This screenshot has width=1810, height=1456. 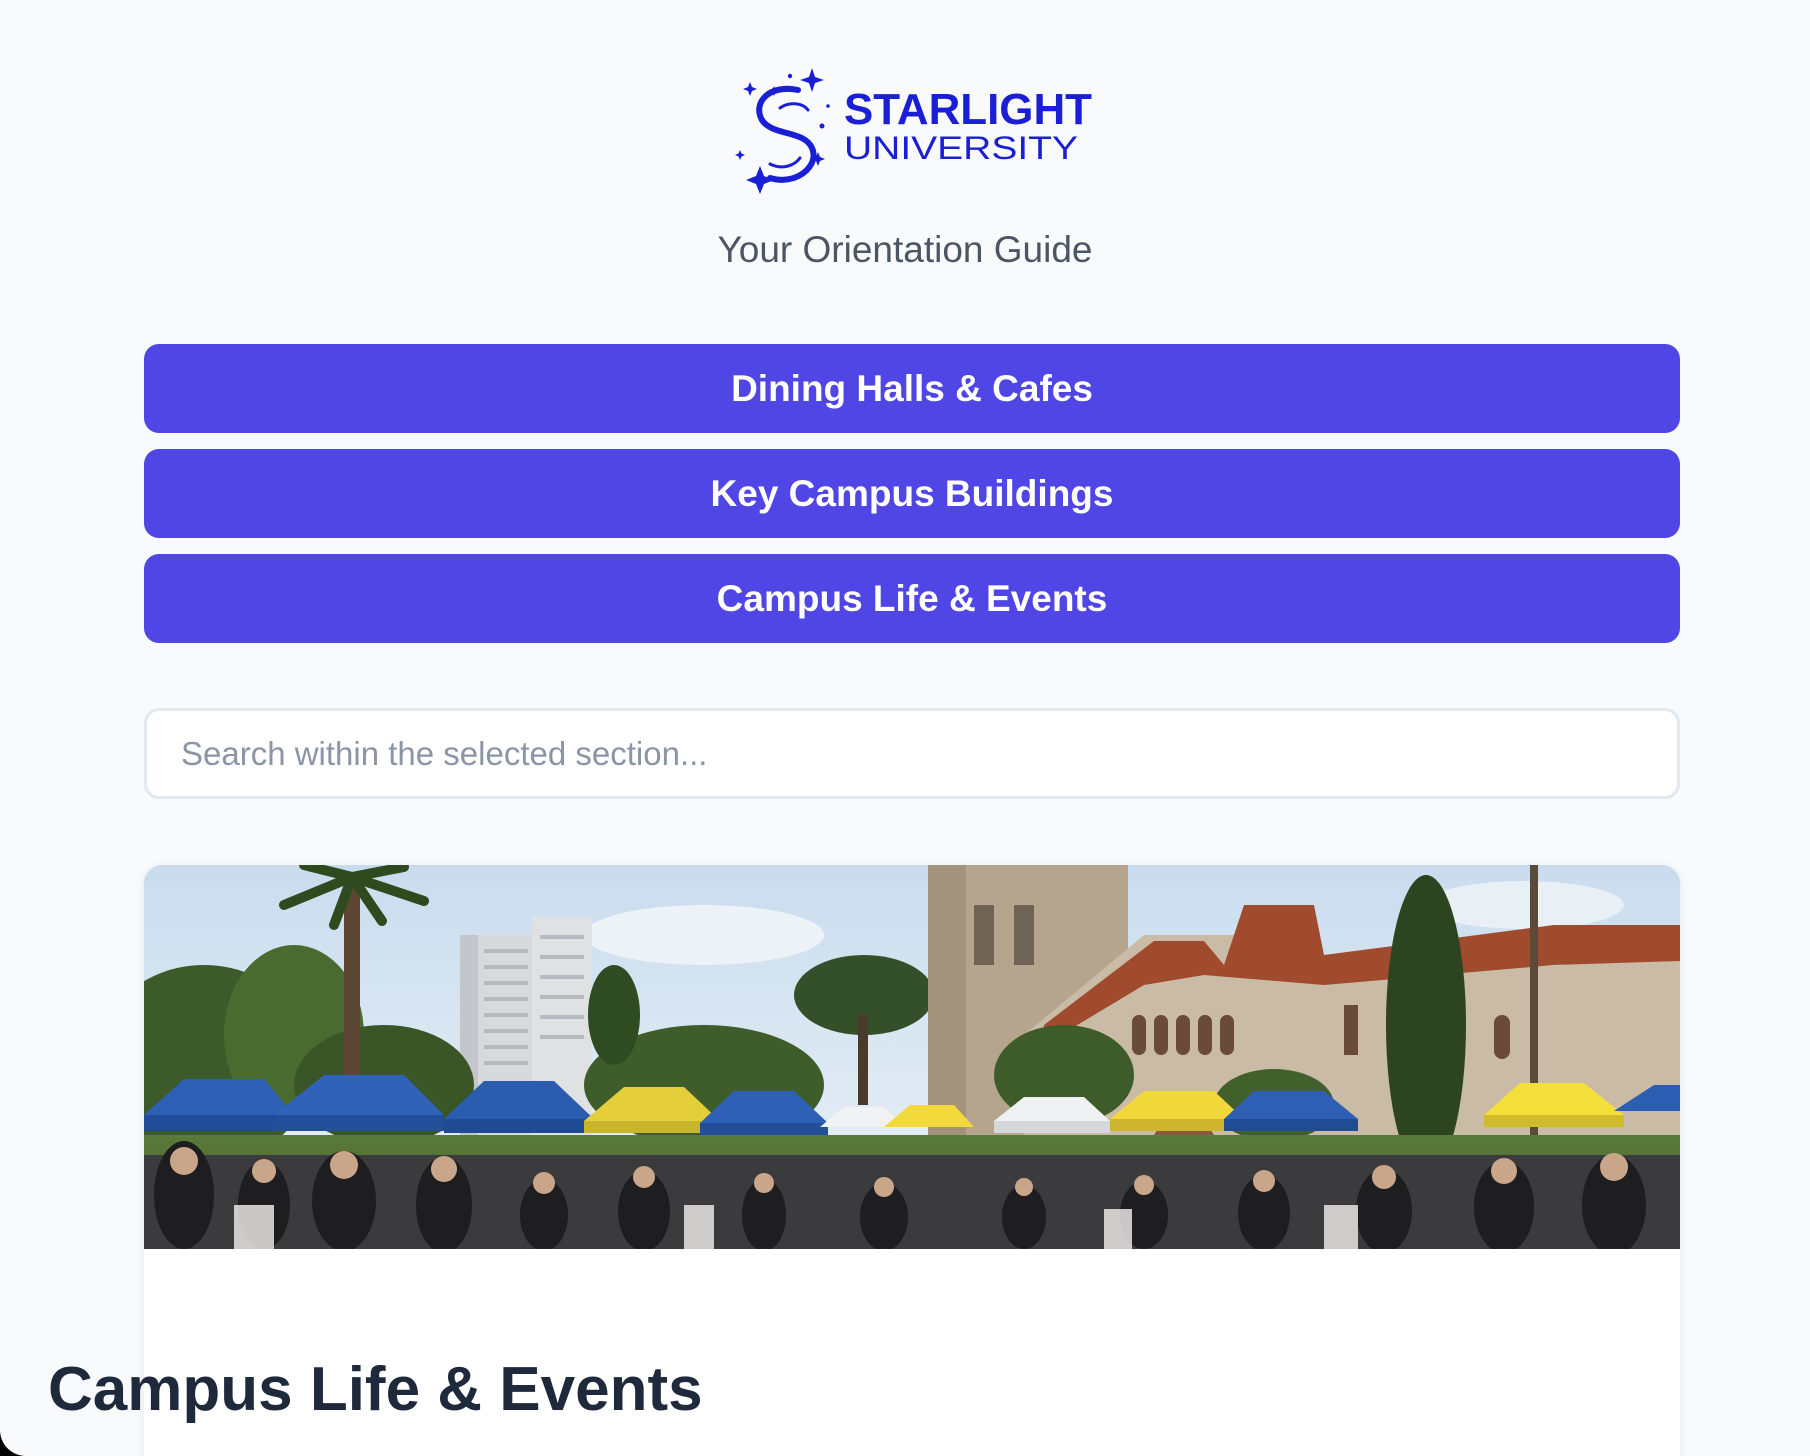 What do you see at coordinates (912, 493) in the screenshot?
I see `key-campus-buildings-button: Key Campus Buildings` at bounding box center [912, 493].